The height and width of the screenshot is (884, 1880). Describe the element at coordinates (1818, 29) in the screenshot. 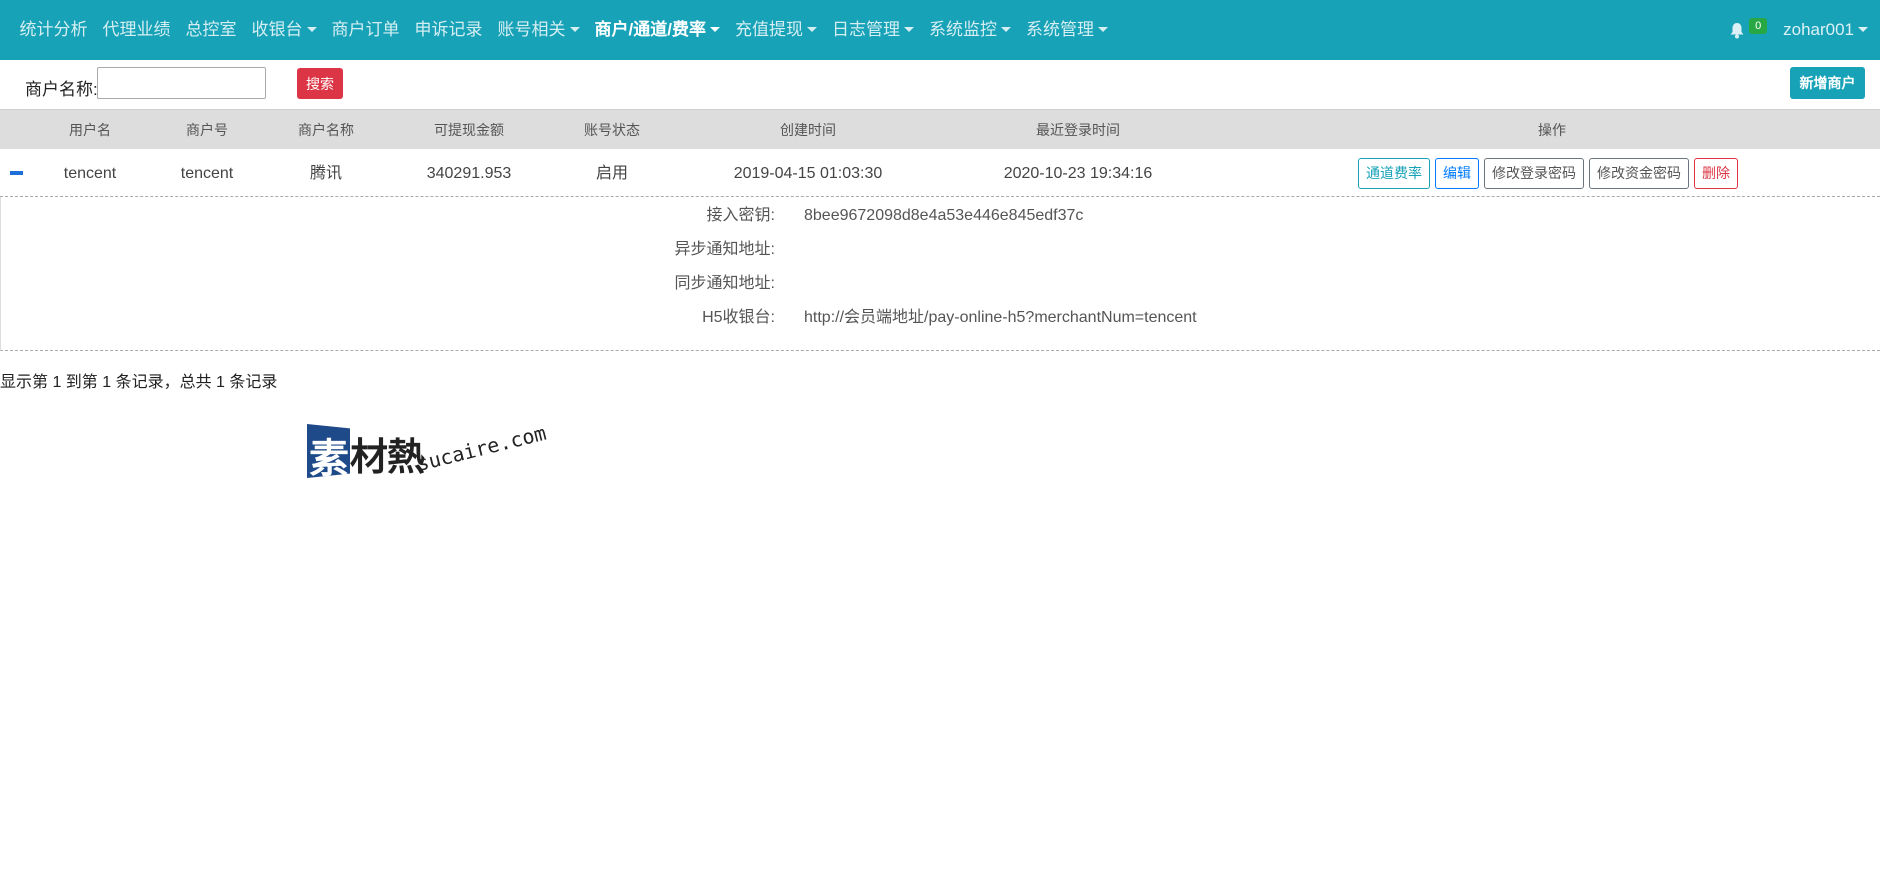

I see `username-label: zohar001` at that location.